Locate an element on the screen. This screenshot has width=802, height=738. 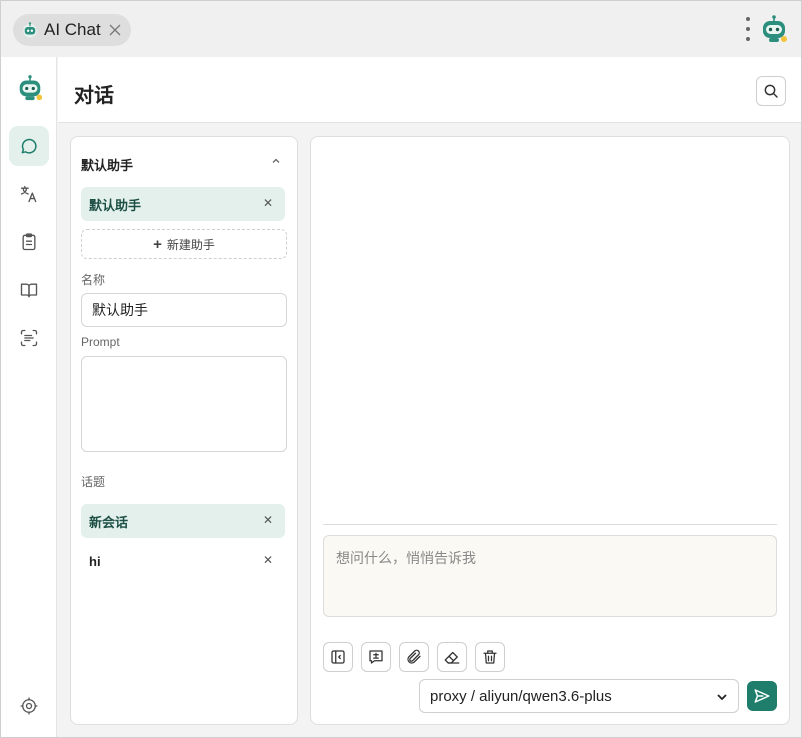
plus-icon: + is located at coordinates (157, 244).